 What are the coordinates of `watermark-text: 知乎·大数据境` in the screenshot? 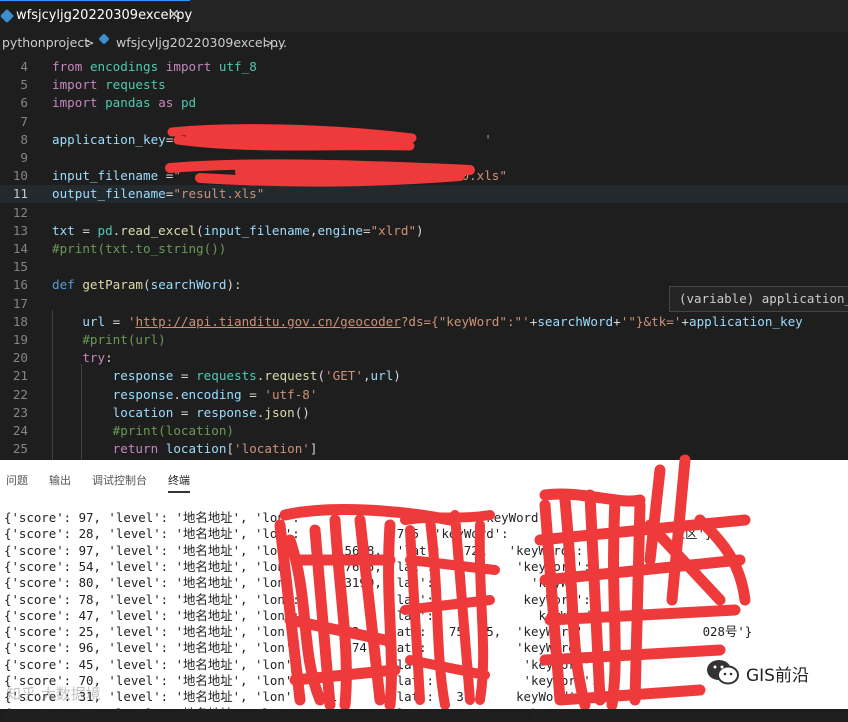 It's located at (53, 694).